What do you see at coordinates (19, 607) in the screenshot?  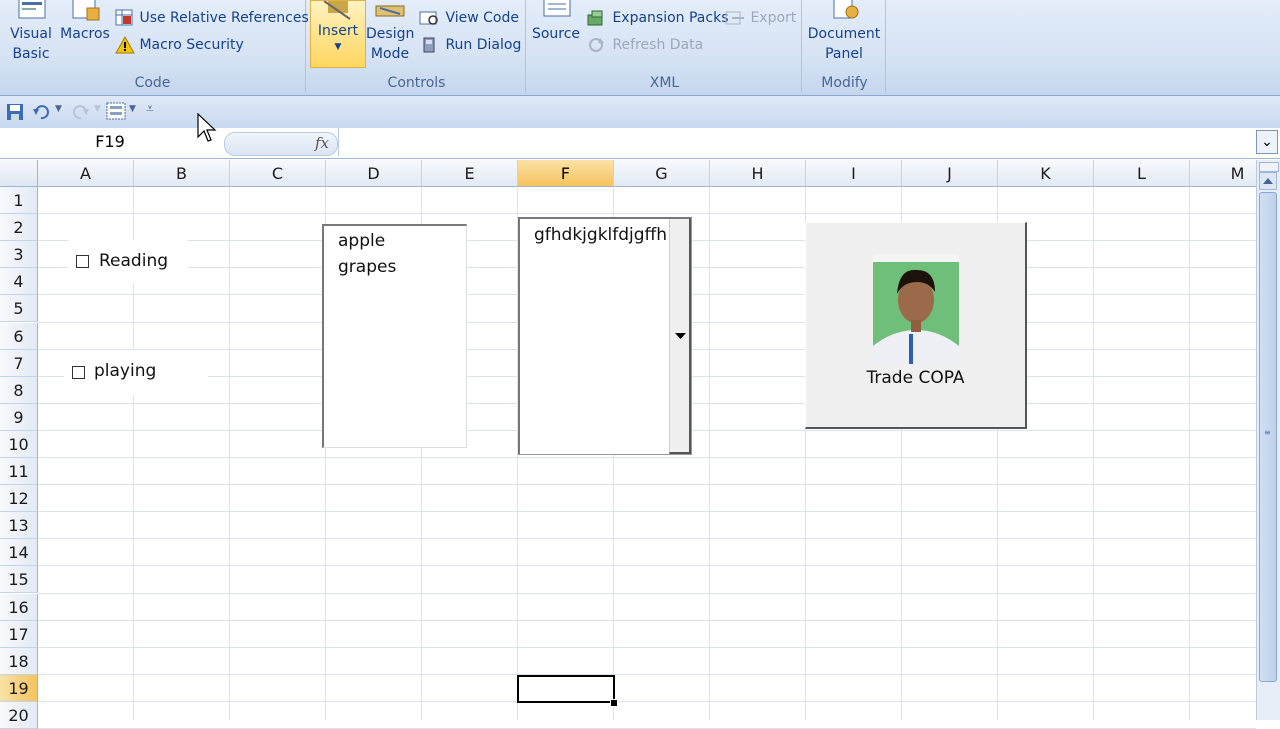 I see `row-header-16: 16` at bounding box center [19, 607].